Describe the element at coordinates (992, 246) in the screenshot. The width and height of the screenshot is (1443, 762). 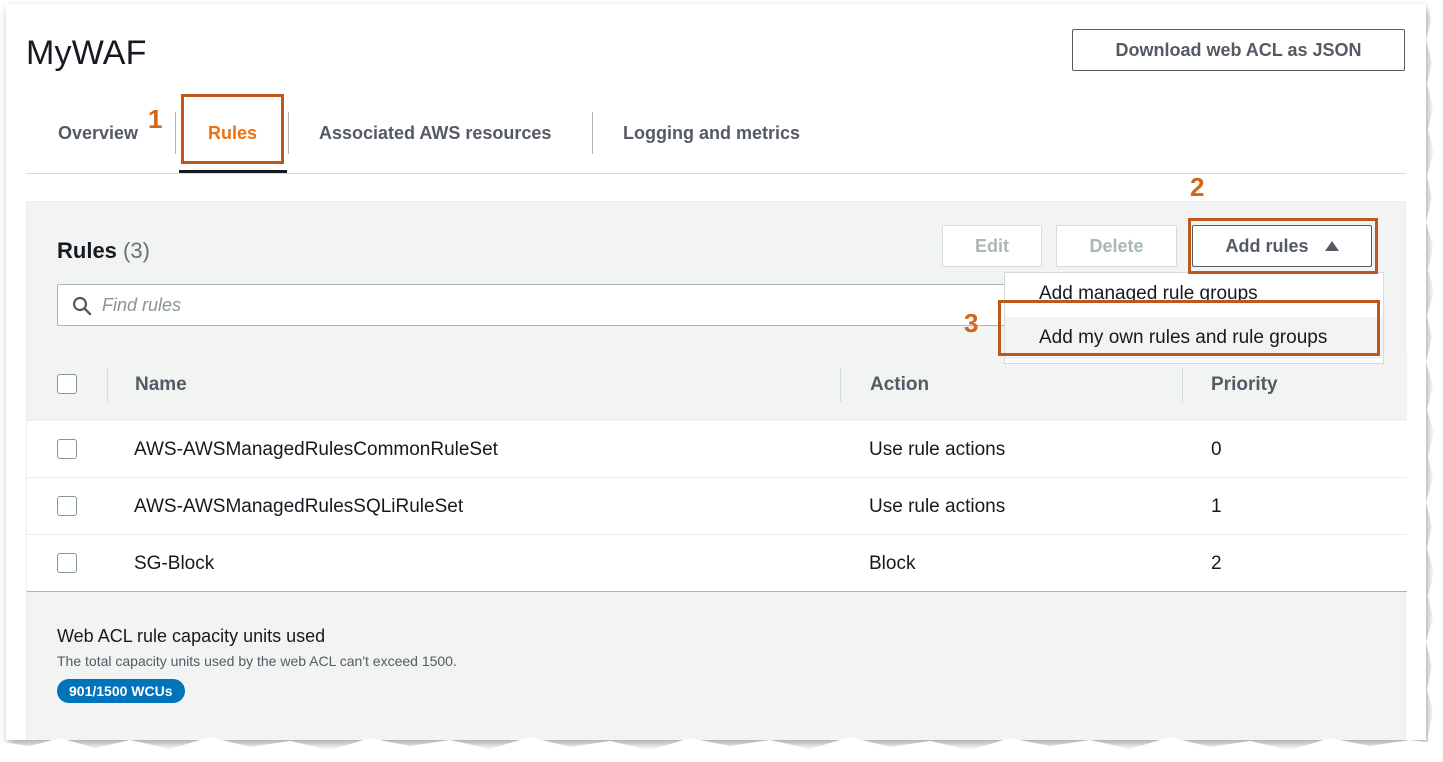
I see `edit-button: Edit` at that location.